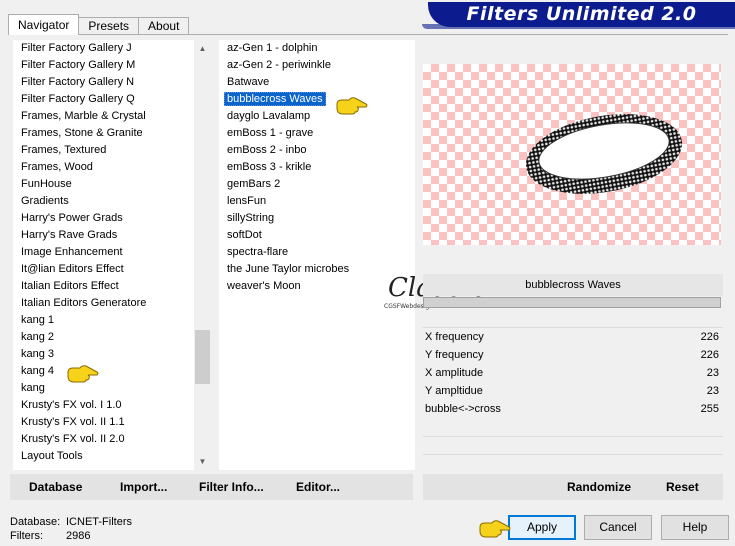 The height and width of the screenshot is (546, 735). I want to click on parameter-row: X amplitude 23, so click(573, 373).